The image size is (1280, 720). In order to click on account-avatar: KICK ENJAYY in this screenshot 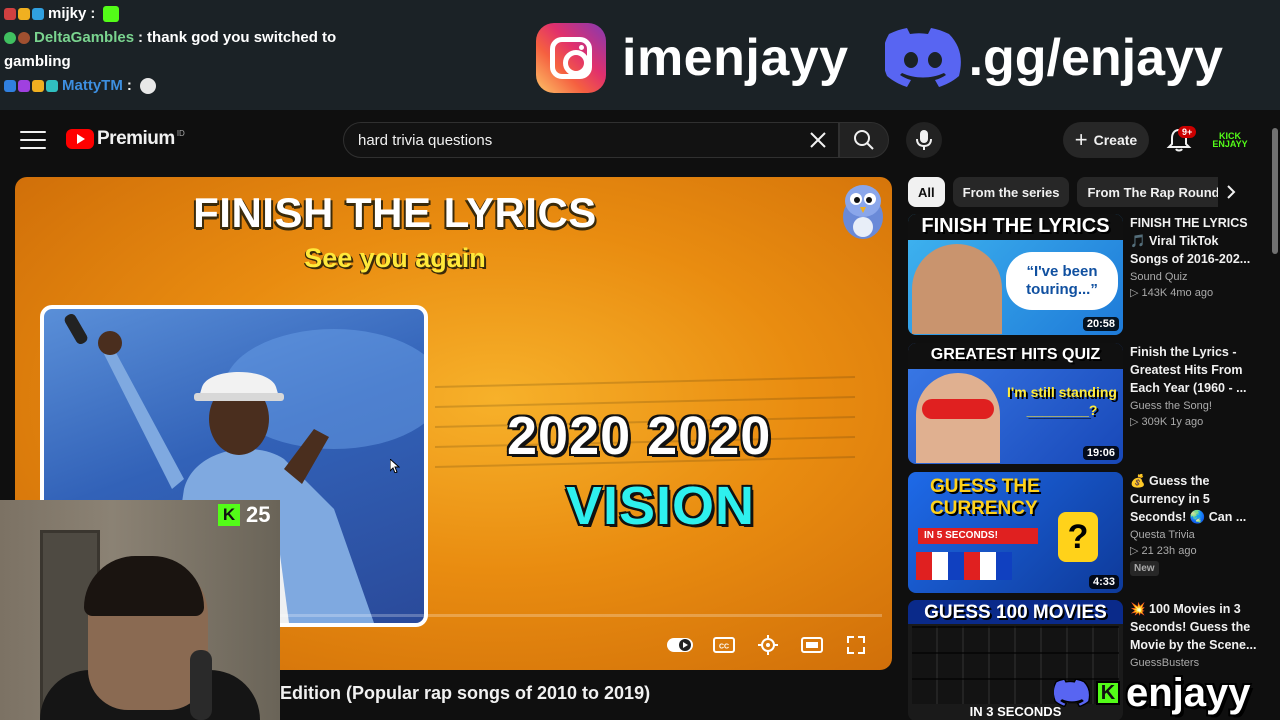, I will do `click(1230, 140)`.